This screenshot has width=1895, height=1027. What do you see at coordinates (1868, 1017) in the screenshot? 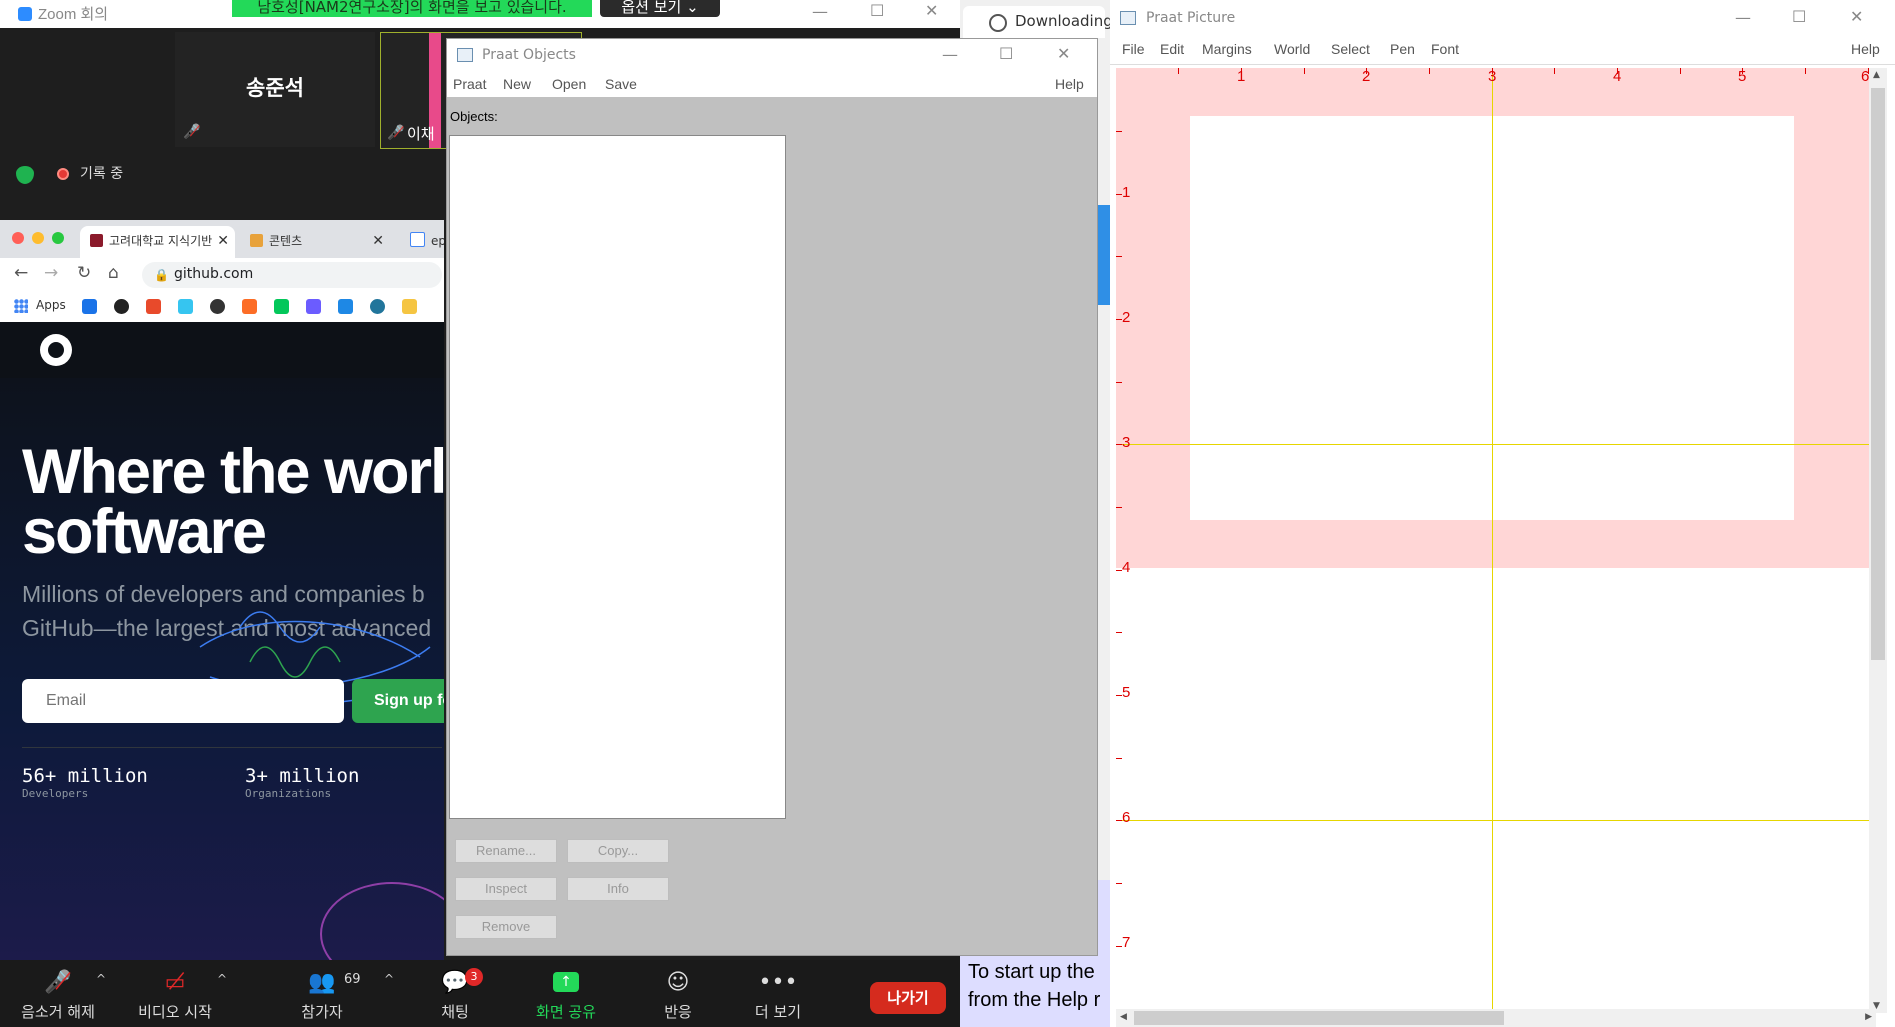
I see `scroll-right-icon: ▶` at bounding box center [1868, 1017].